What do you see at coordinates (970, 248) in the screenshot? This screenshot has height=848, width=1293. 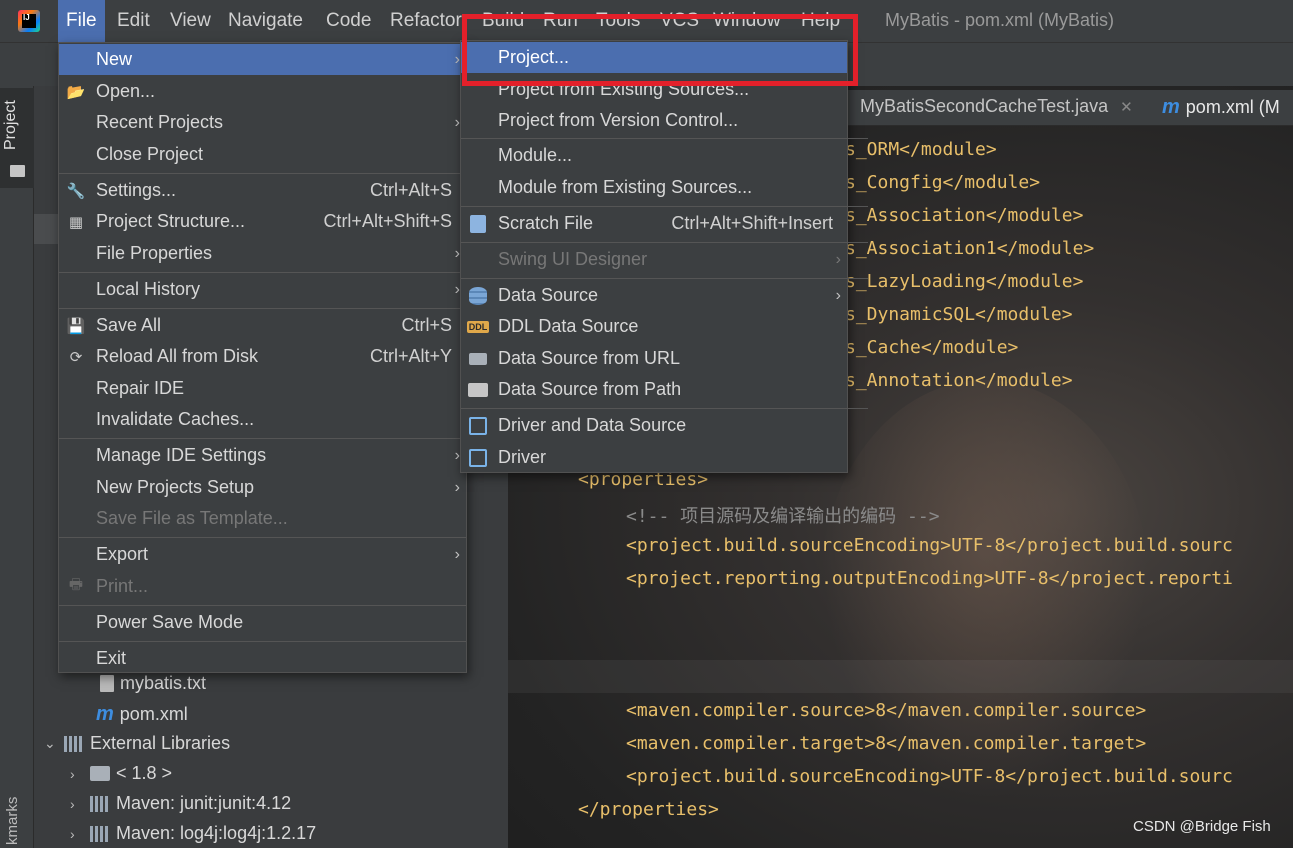 I see `code-line: s_Association1</module>` at bounding box center [970, 248].